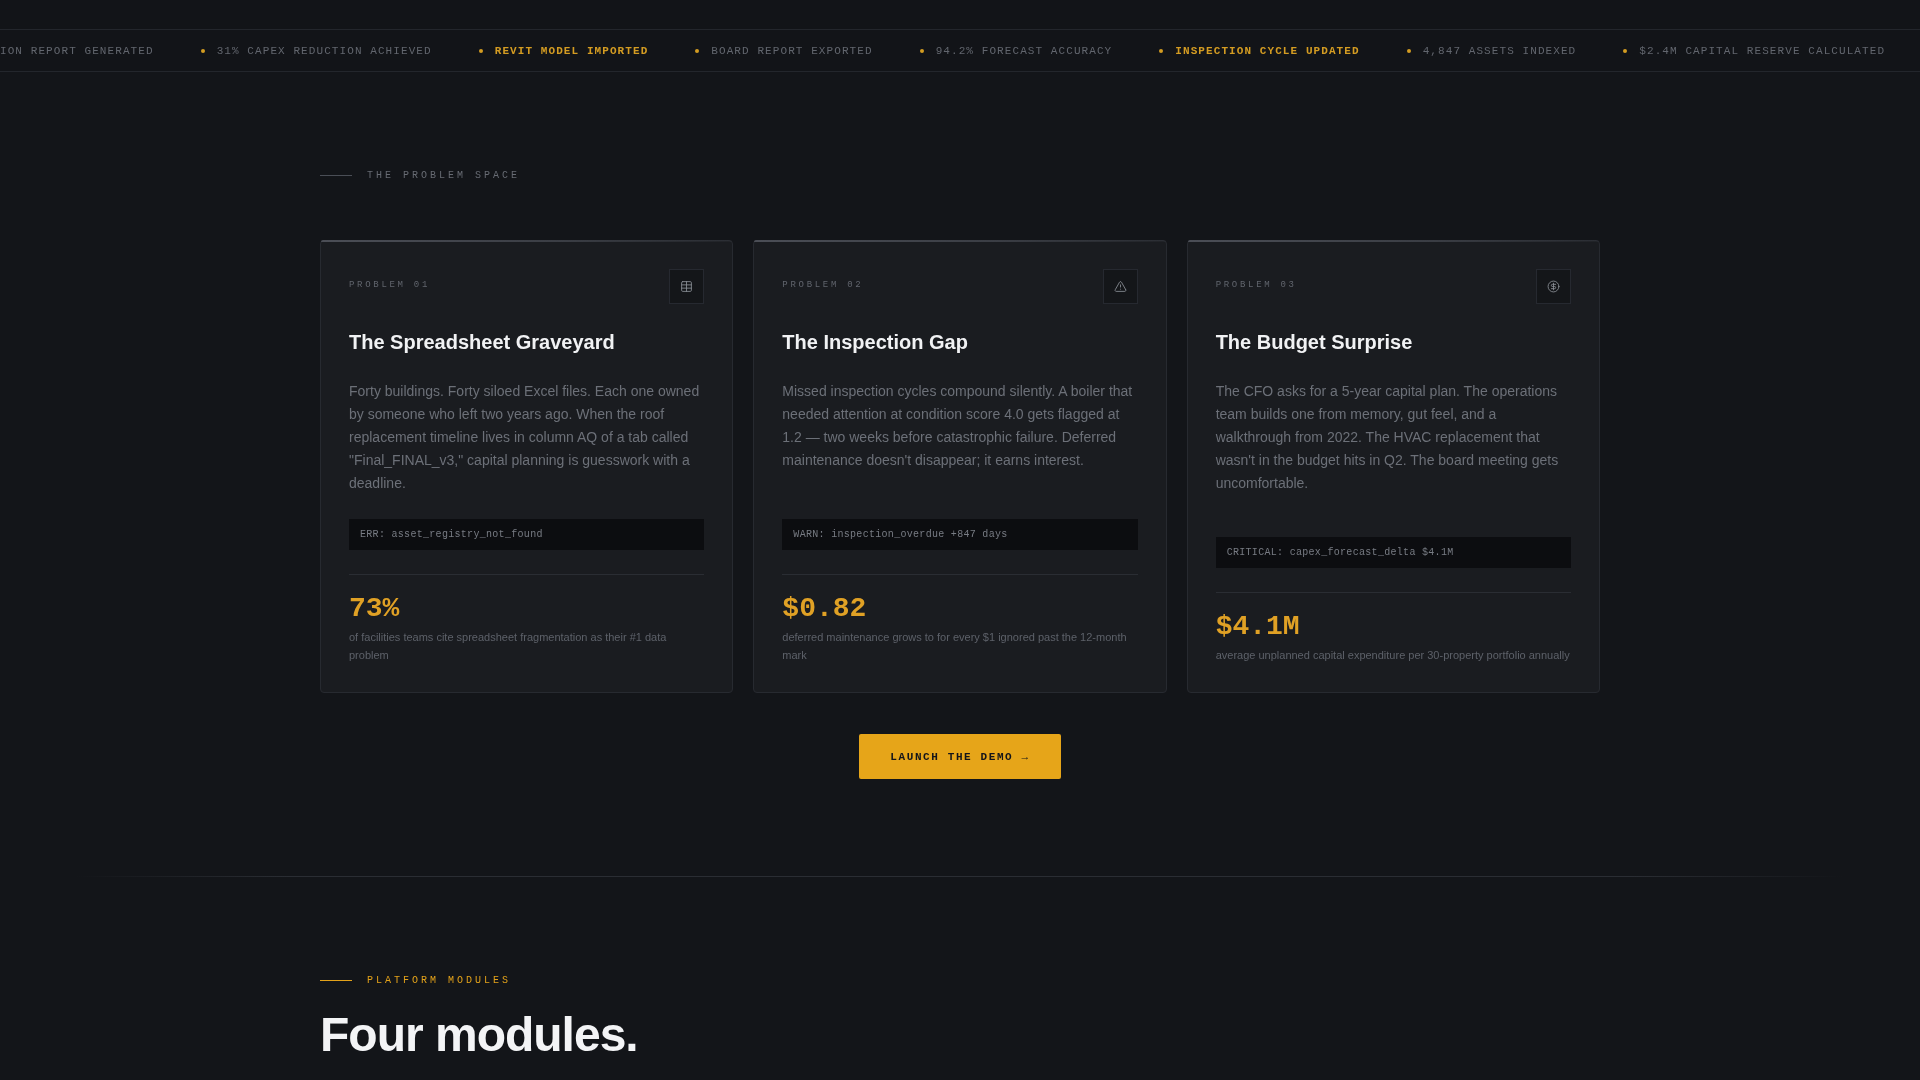 The height and width of the screenshot is (1080, 1920). What do you see at coordinates (374, 609) in the screenshot?
I see `stat-value: 73%` at bounding box center [374, 609].